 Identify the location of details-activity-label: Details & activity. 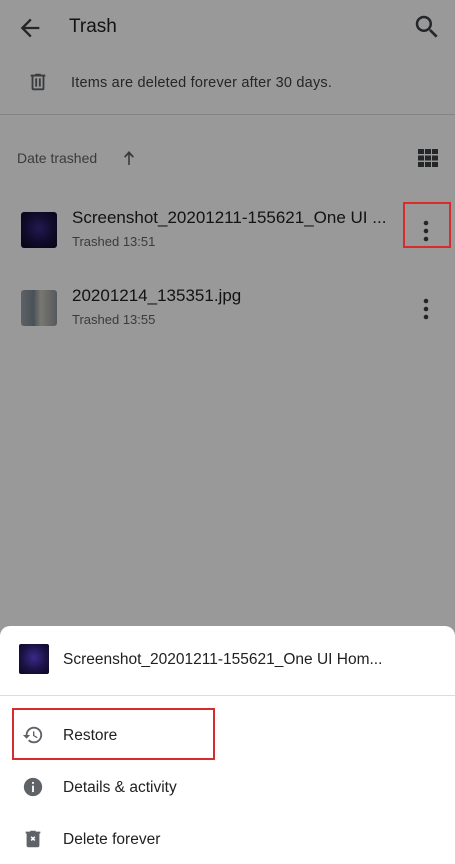
(120, 787).